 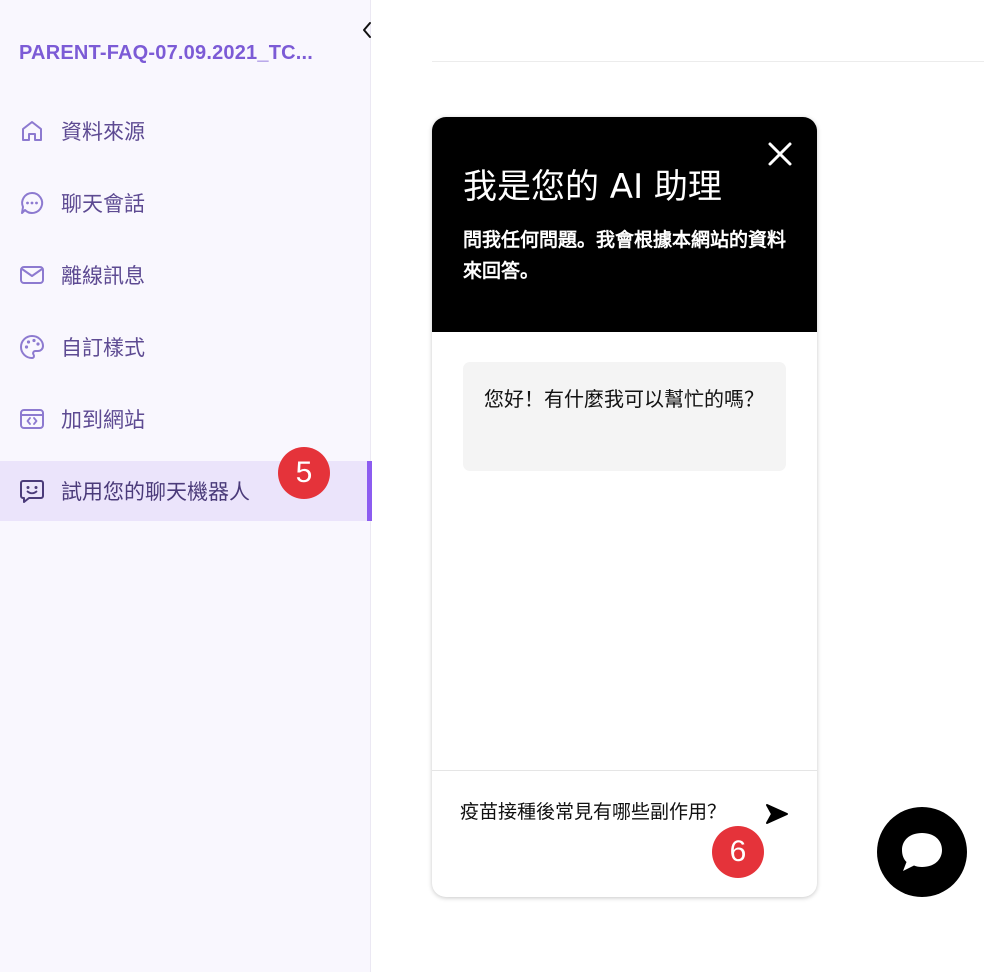 I want to click on bot-message-icon, so click(x=32, y=491).